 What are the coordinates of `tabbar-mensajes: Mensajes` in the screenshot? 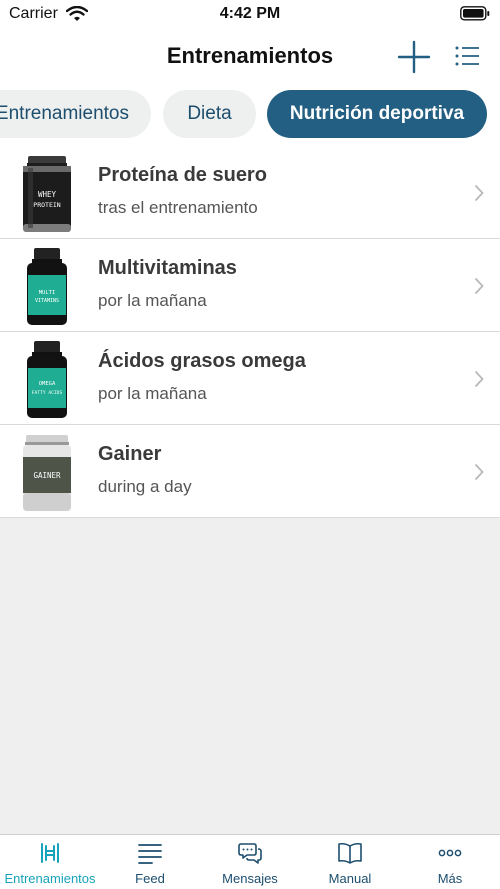 It's located at (250, 862).